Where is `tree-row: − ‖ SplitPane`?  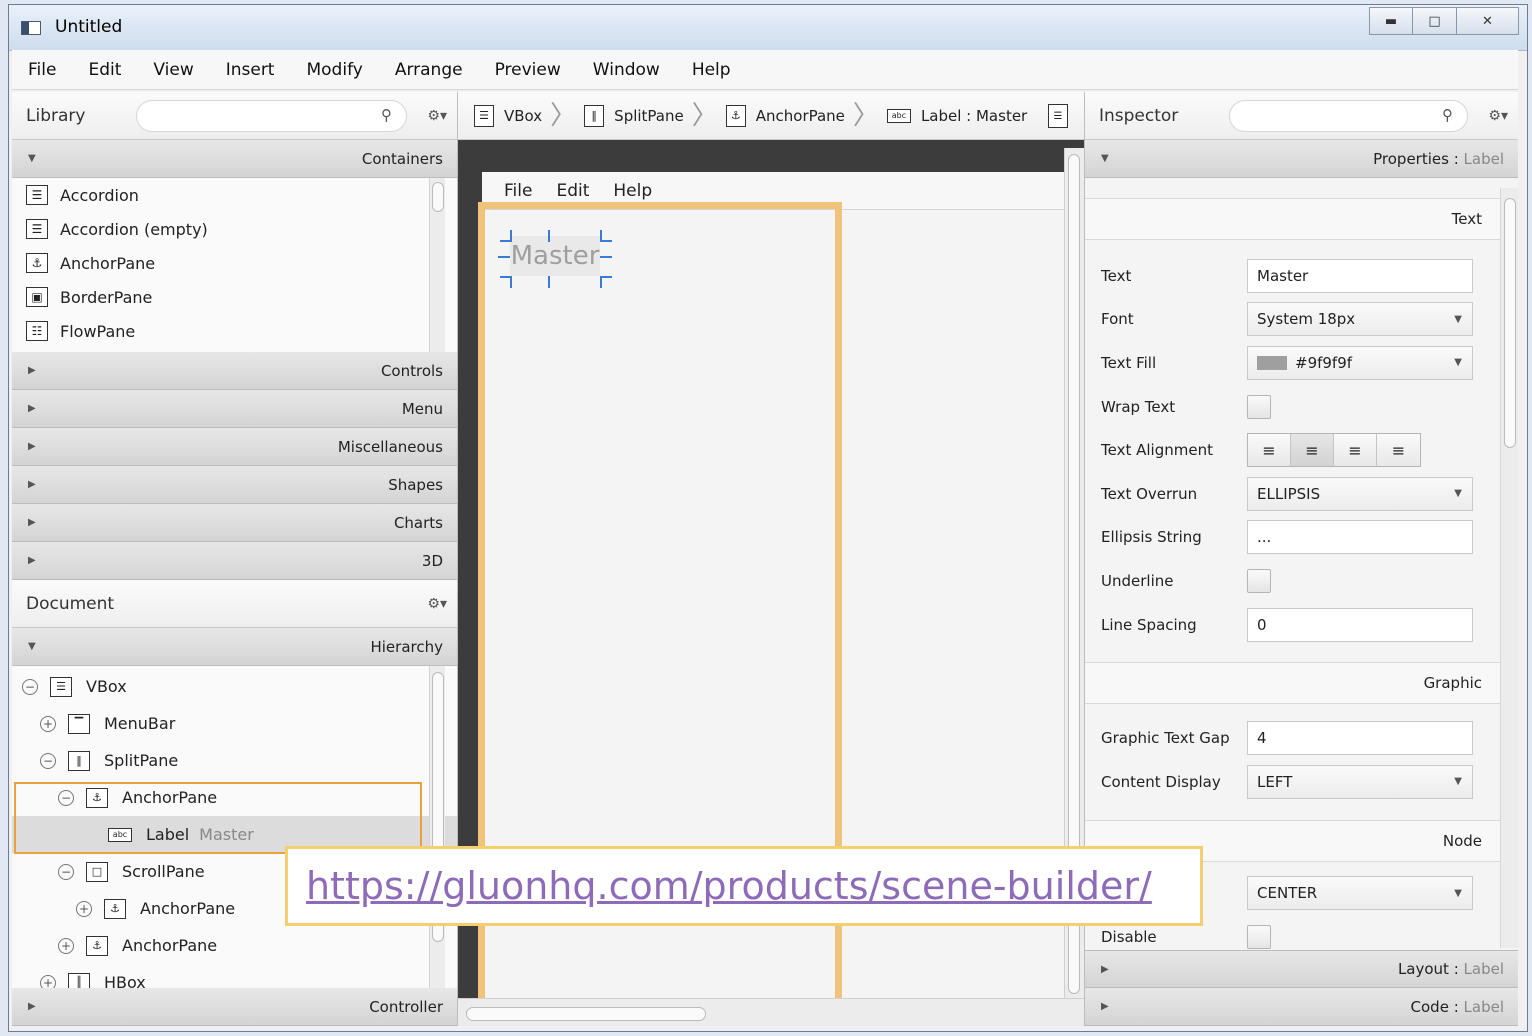 tree-row: − ‖ SplitPane is located at coordinates (234, 760).